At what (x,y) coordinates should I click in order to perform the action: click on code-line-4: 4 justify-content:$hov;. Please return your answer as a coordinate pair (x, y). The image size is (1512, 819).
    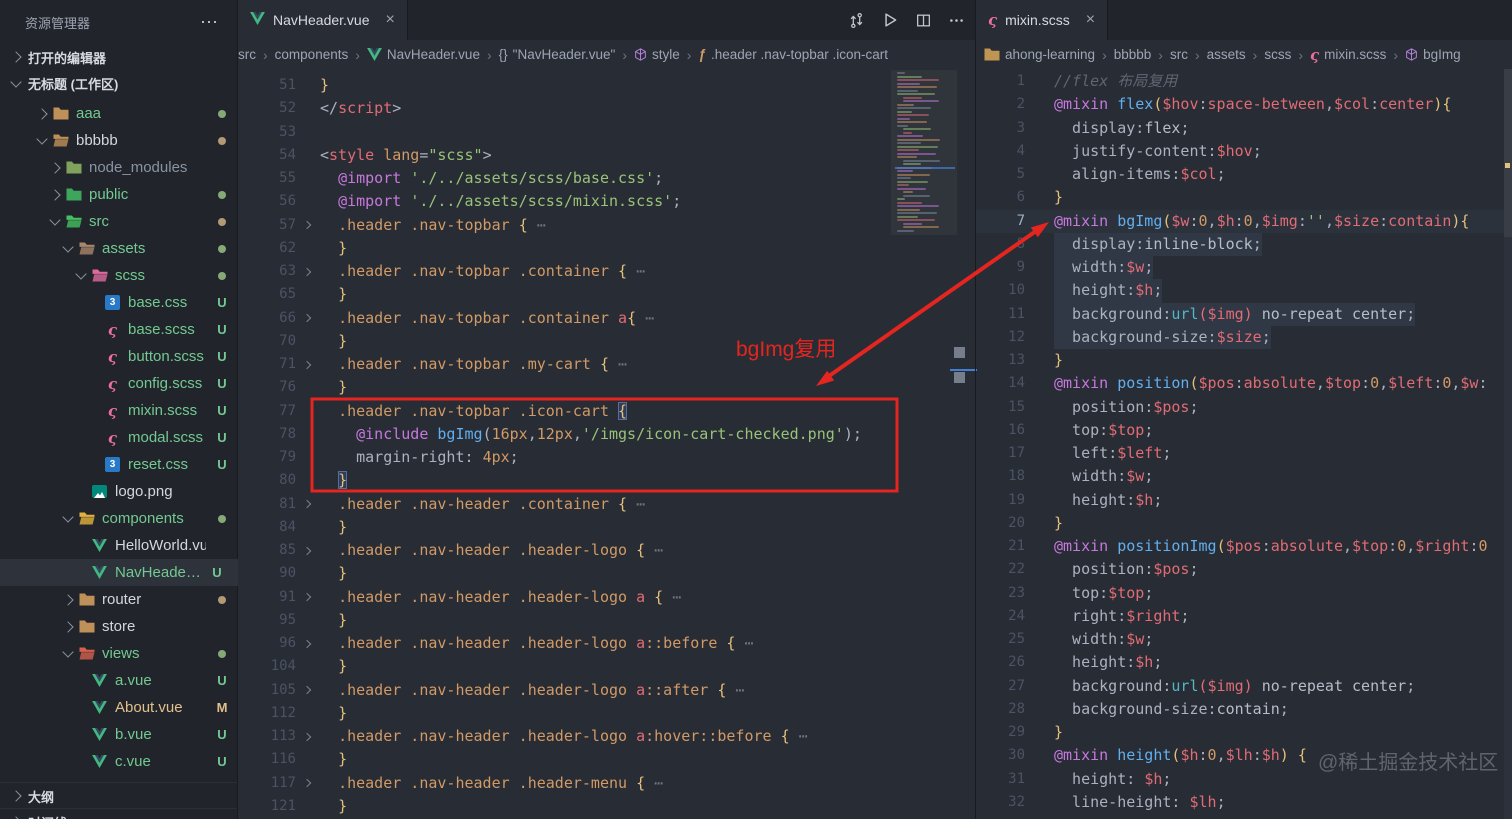
    Looking at the image, I should click on (1244, 151).